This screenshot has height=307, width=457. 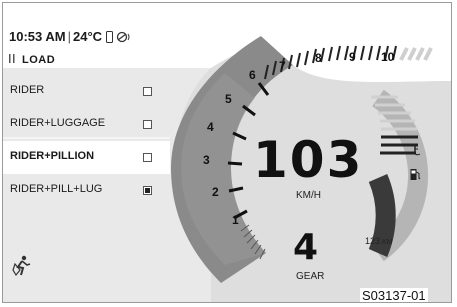 What do you see at coordinates (308, 195) in the screenshot?
I see `speed-unit: KM/H` at bounding box center [308, 195].